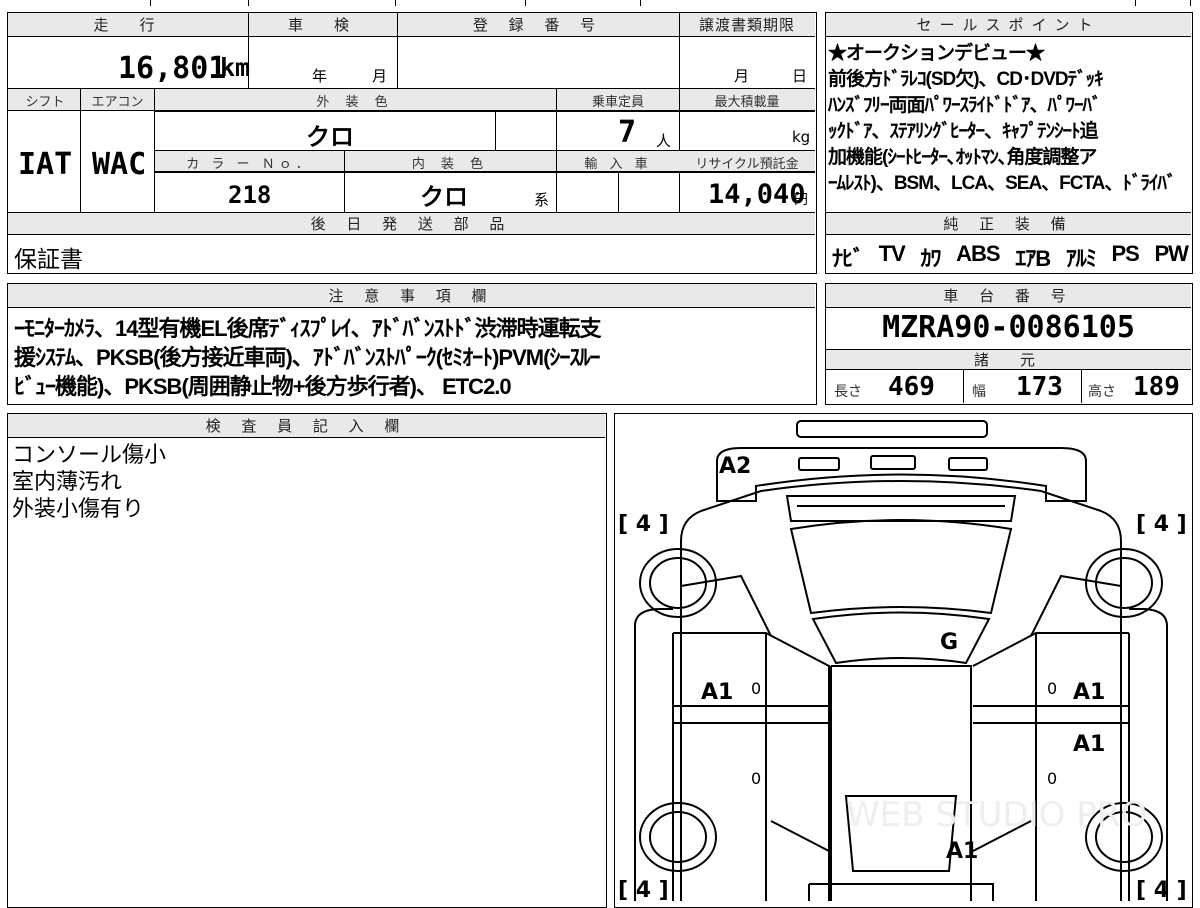 The width and height of the screenshot is (1200, 908). I want to click on mark-front-a2: A2, so click(735, 466).